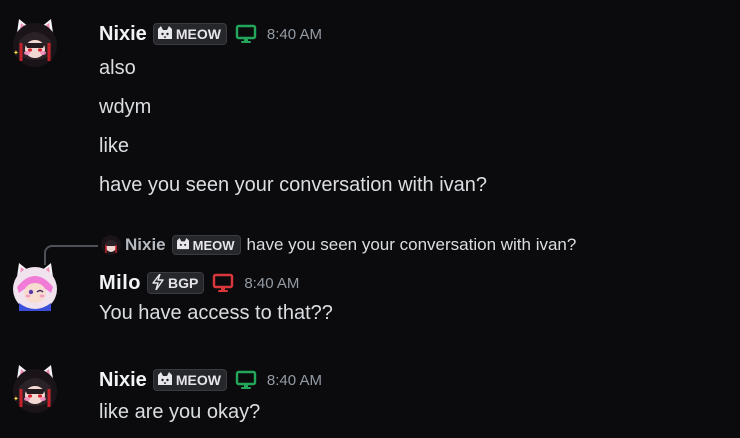 This screenshot has height=438, width=740. I want to click on username: Milo, so click(120, 283).